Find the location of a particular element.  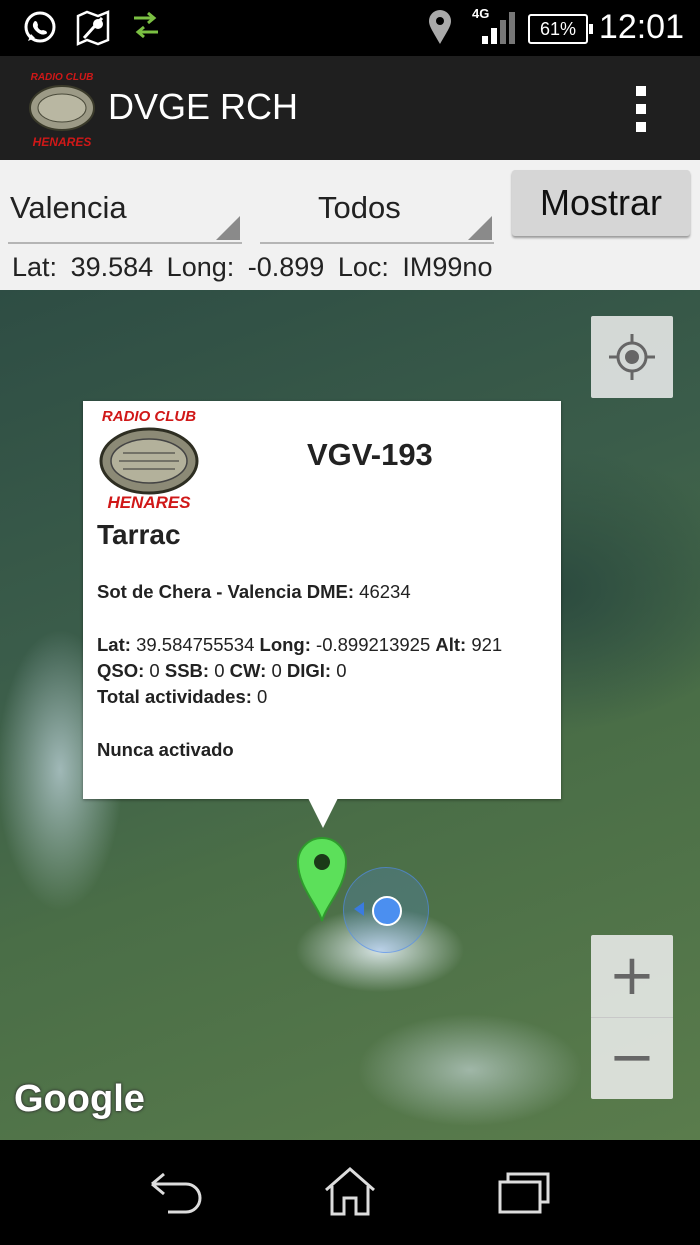

lat-value: 39.584755534 is located at coordinates (195, 644).